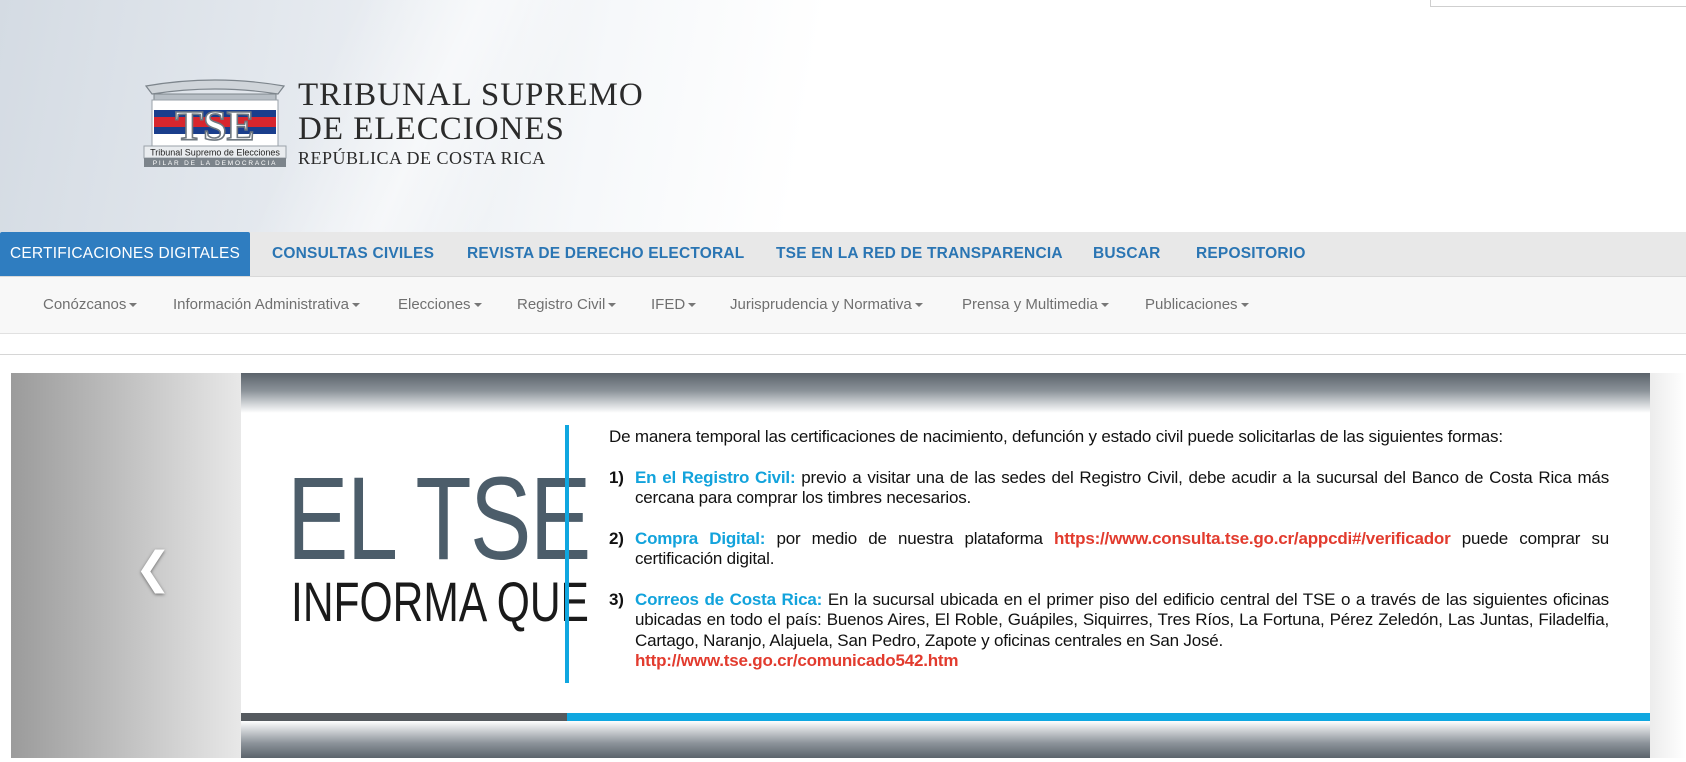 Image resolution: width=1686 pixels, height=762 pixels. What do you see at coordinates (700, 538) in the screenshot?
I see `step-title: Compra Digital:` at bounding box center [700, 538].